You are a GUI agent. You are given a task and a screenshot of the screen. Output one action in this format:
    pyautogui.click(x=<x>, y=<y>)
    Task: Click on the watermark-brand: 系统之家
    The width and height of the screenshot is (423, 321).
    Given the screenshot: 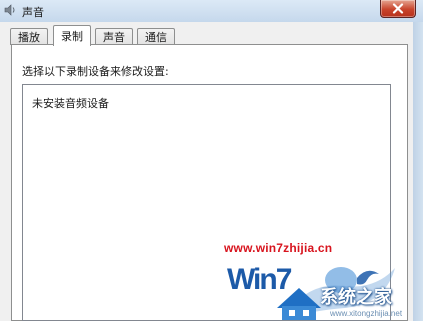 What is the action you would take?
    pyautogui.click(x=356, y=297)
    